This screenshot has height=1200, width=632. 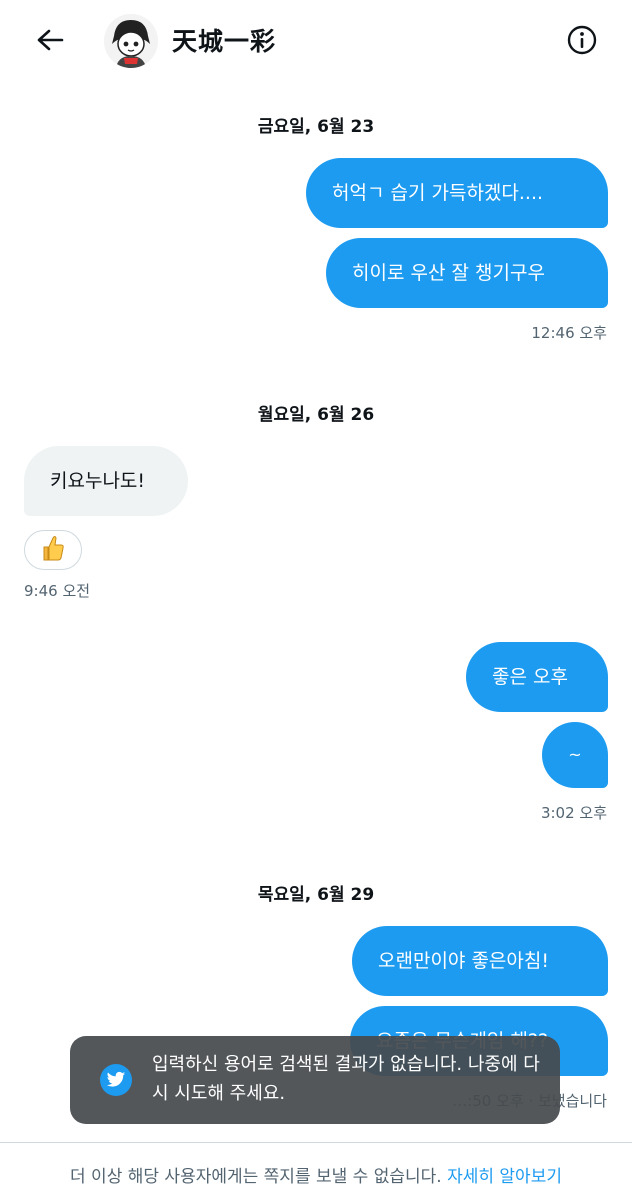 What do you see at coordinates (256, 1177) in the screenshot?
I see `notice-text: 더 이상 해당 사용자에게는 쪽지를 보낼 수 없습니다.` at bounding box center [256, 1177].